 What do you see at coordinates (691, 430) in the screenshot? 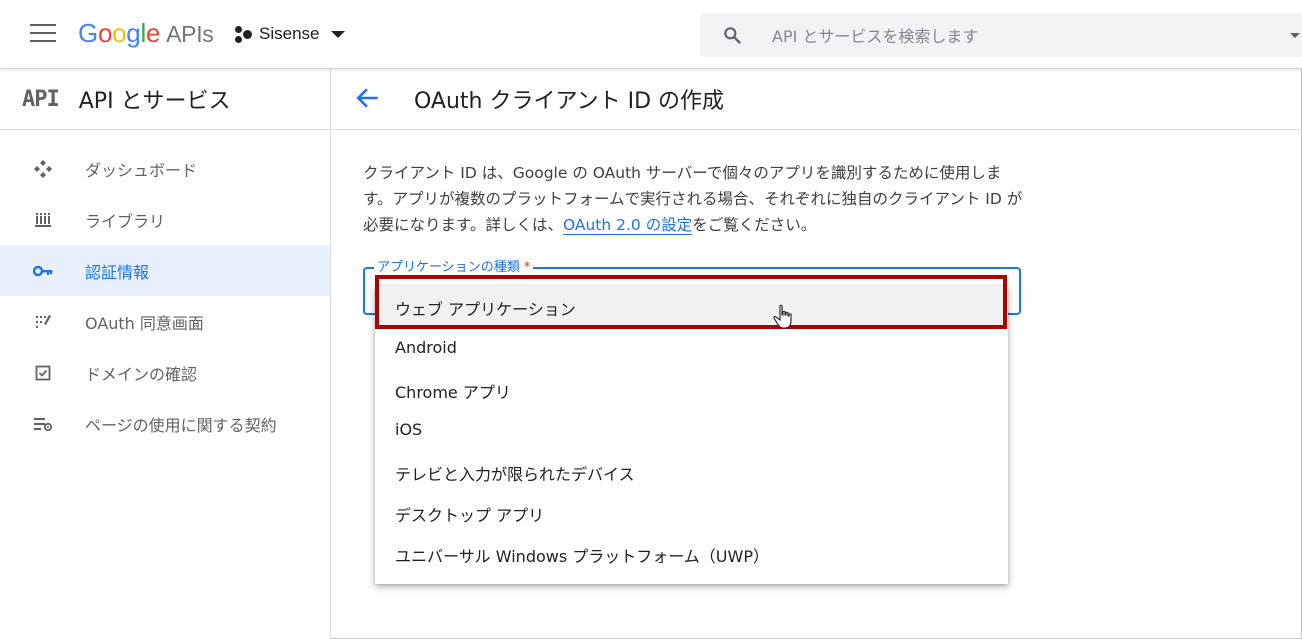
I see `option-ios: iOS` at bounding box center [691, 430].